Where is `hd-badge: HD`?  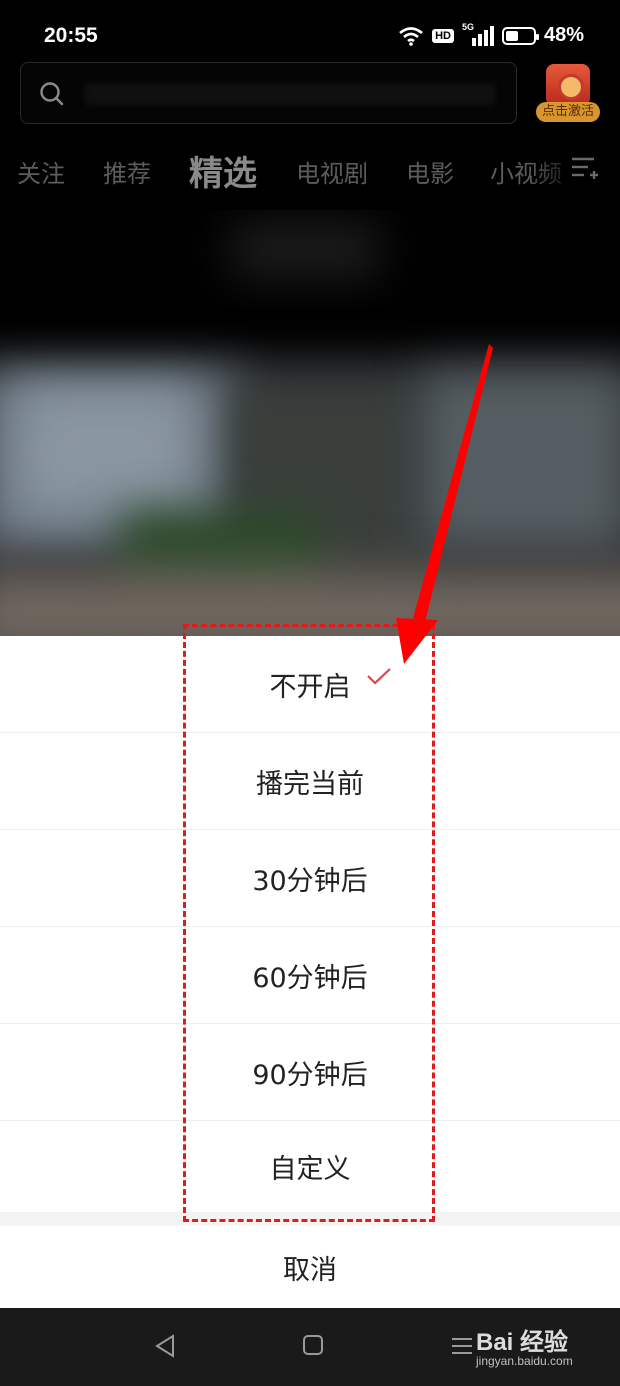 hd-badge: HD is located at coordinates (443, 35).